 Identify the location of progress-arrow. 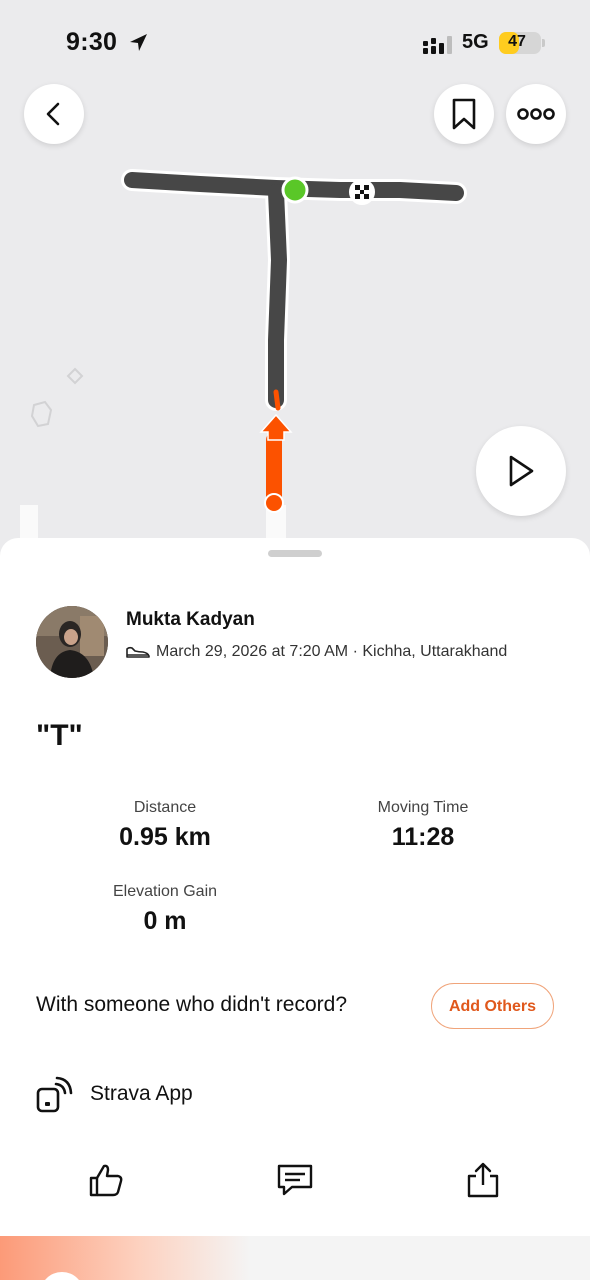
(276, 427).